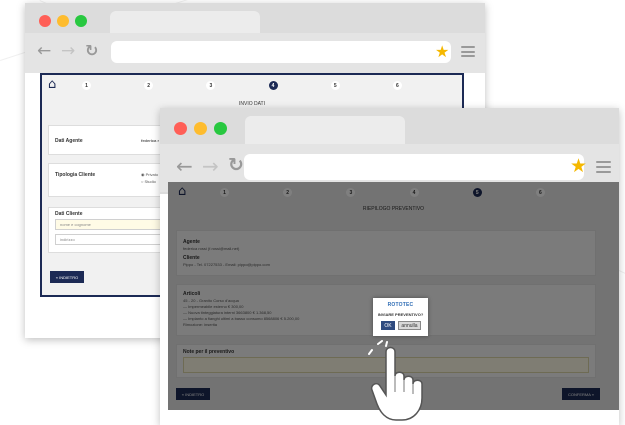  Describe the element at coordinates (242, 85) in the screenshot. I see `wizard-steps: 1 2 3 4 5 6` at that location.